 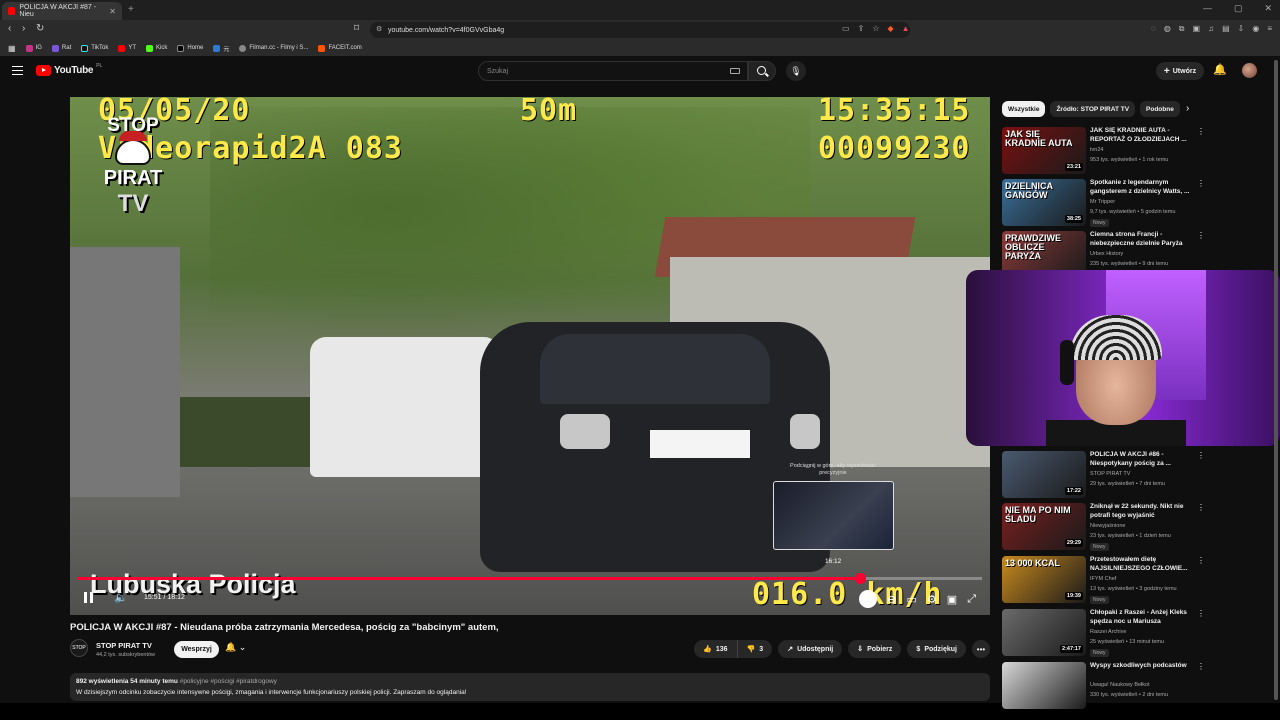 What do you see at coordinates (875, 28) in the screenshot?
I see `star-icon: ☆` at bounding box center [875, 28].